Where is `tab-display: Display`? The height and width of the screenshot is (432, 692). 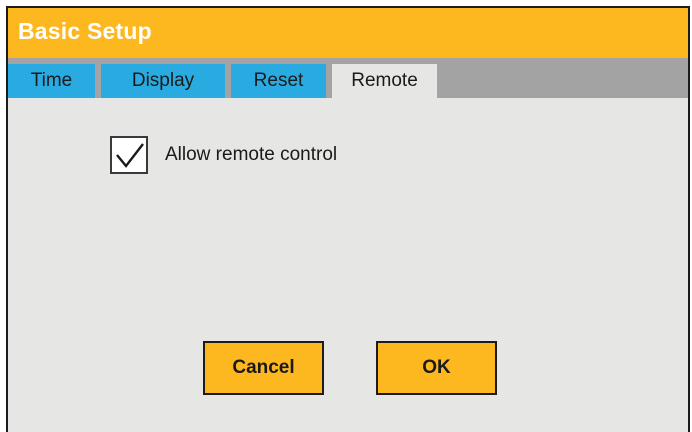
tab-display: Display is located at coordinates (163, 81).